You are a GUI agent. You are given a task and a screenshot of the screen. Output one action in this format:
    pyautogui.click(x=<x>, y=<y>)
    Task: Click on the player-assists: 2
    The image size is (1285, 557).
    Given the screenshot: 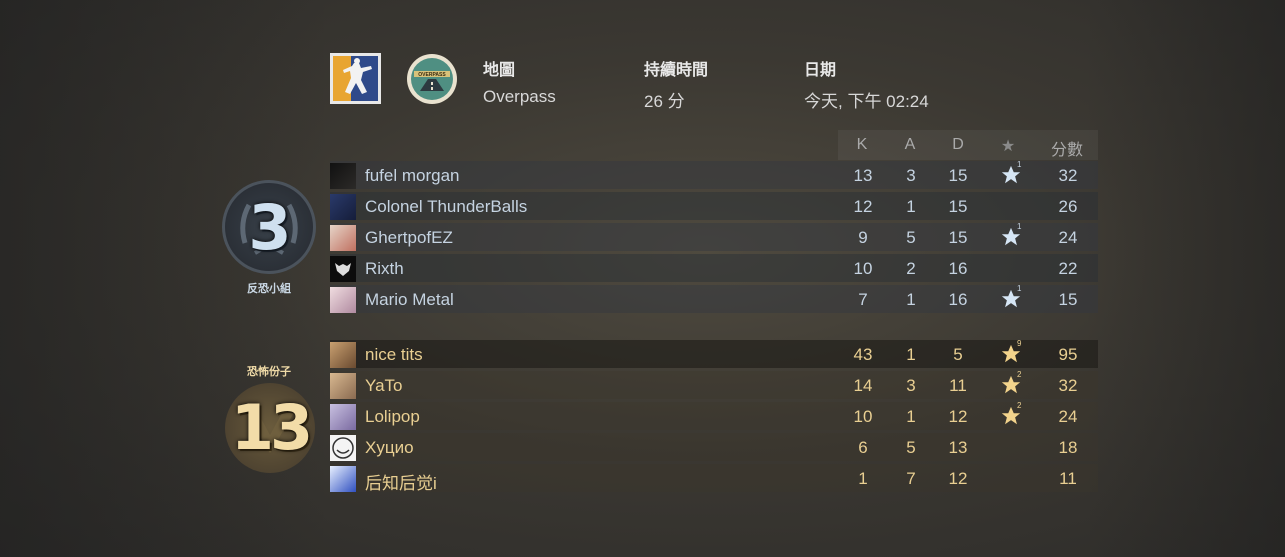 What is the action you would take?
    pyautogui.click(x=911, y=268)
    